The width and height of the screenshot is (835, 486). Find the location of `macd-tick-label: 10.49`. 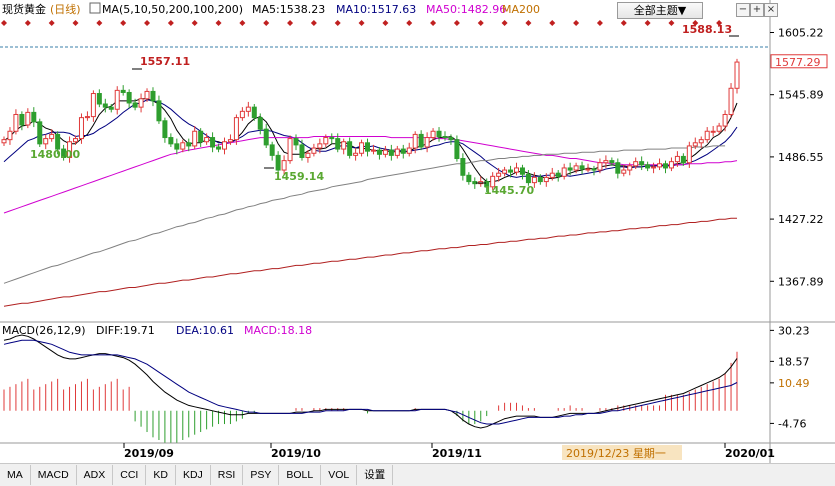

macd-tick-label: 10.49 is located at coordinates (794, 383).